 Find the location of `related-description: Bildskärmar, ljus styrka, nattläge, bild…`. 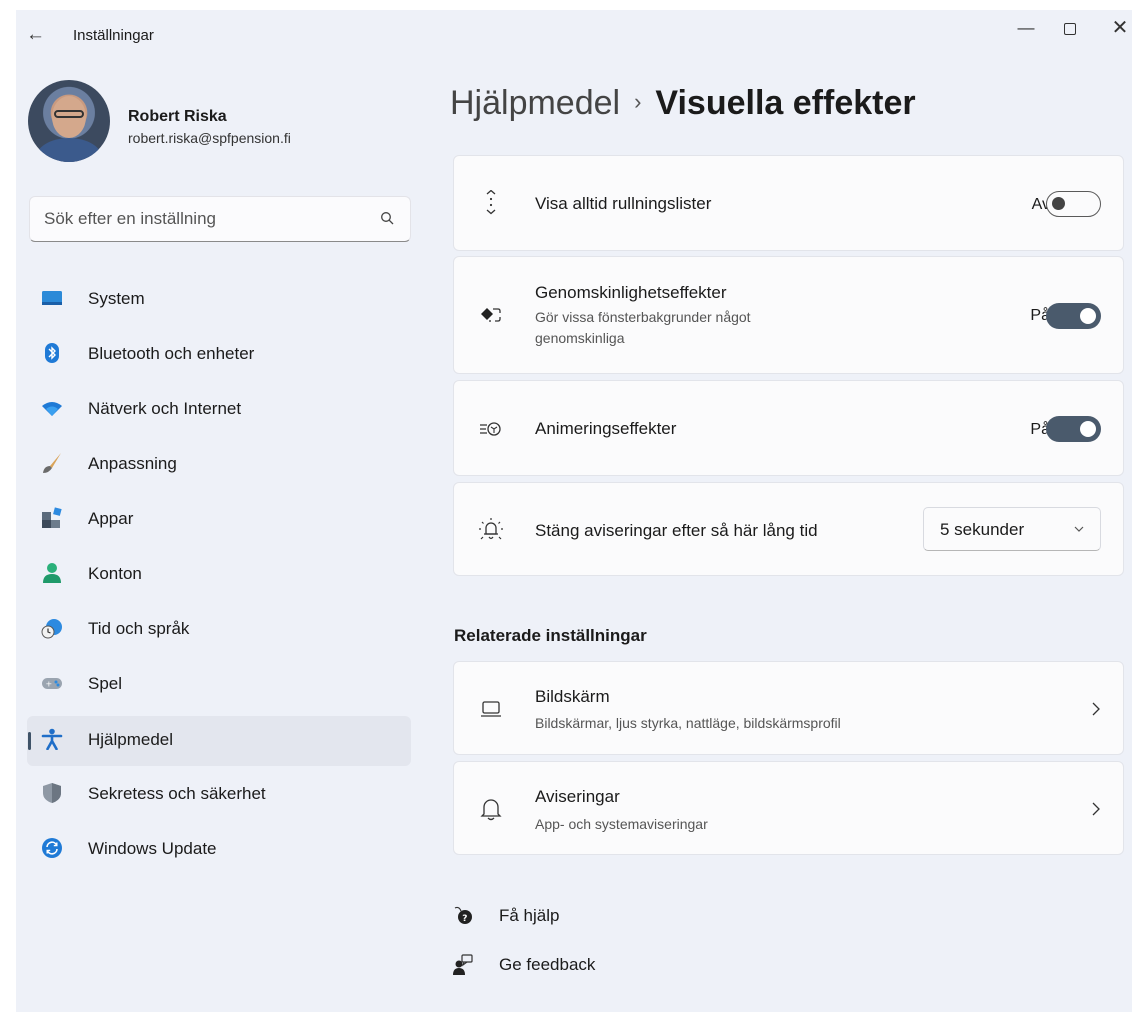

related-description: Bildskärmar, ljus styrka, nattläge, bild… is located at coordinates (688, 723).